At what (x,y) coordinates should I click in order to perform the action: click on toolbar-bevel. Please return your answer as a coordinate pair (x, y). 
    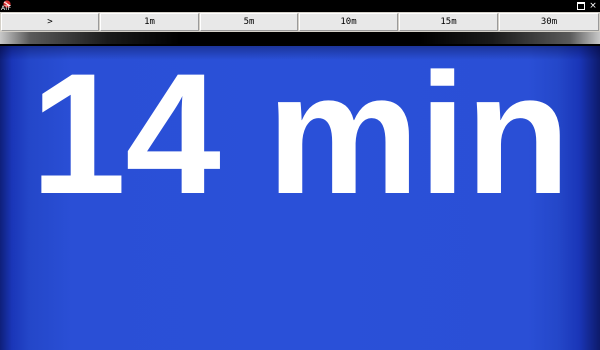
    Looking at the image, I should click on (300, 39).